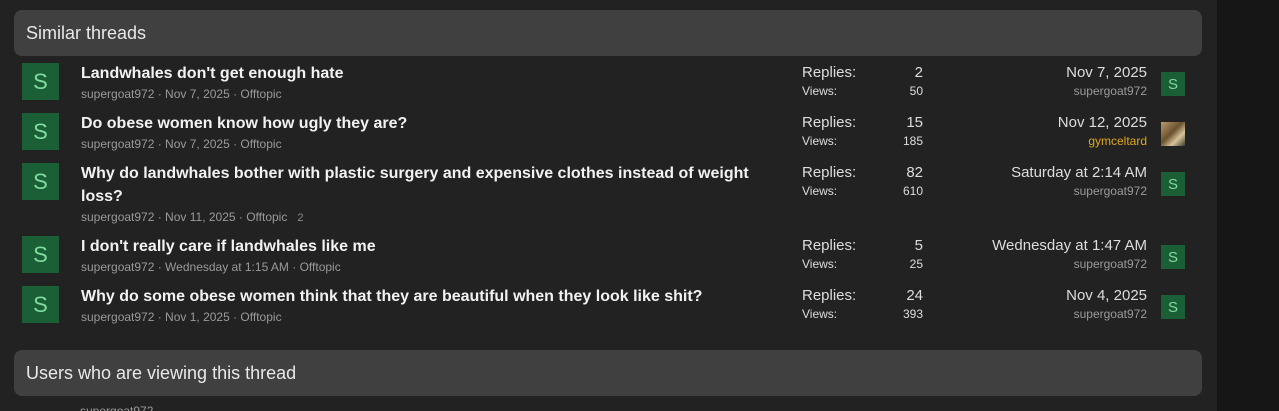  Describe the element at coordinates (916, 91) in the screenshot. I see `views-count: 50` at that location.